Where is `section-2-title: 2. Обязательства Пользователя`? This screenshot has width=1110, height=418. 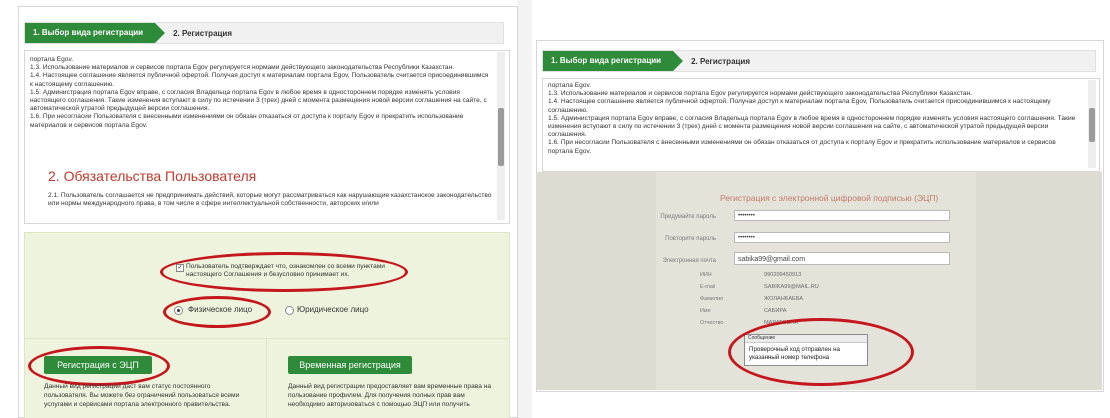 section-2-title: 2. Обязательства Пользователя is located at coordinates (152, 176).